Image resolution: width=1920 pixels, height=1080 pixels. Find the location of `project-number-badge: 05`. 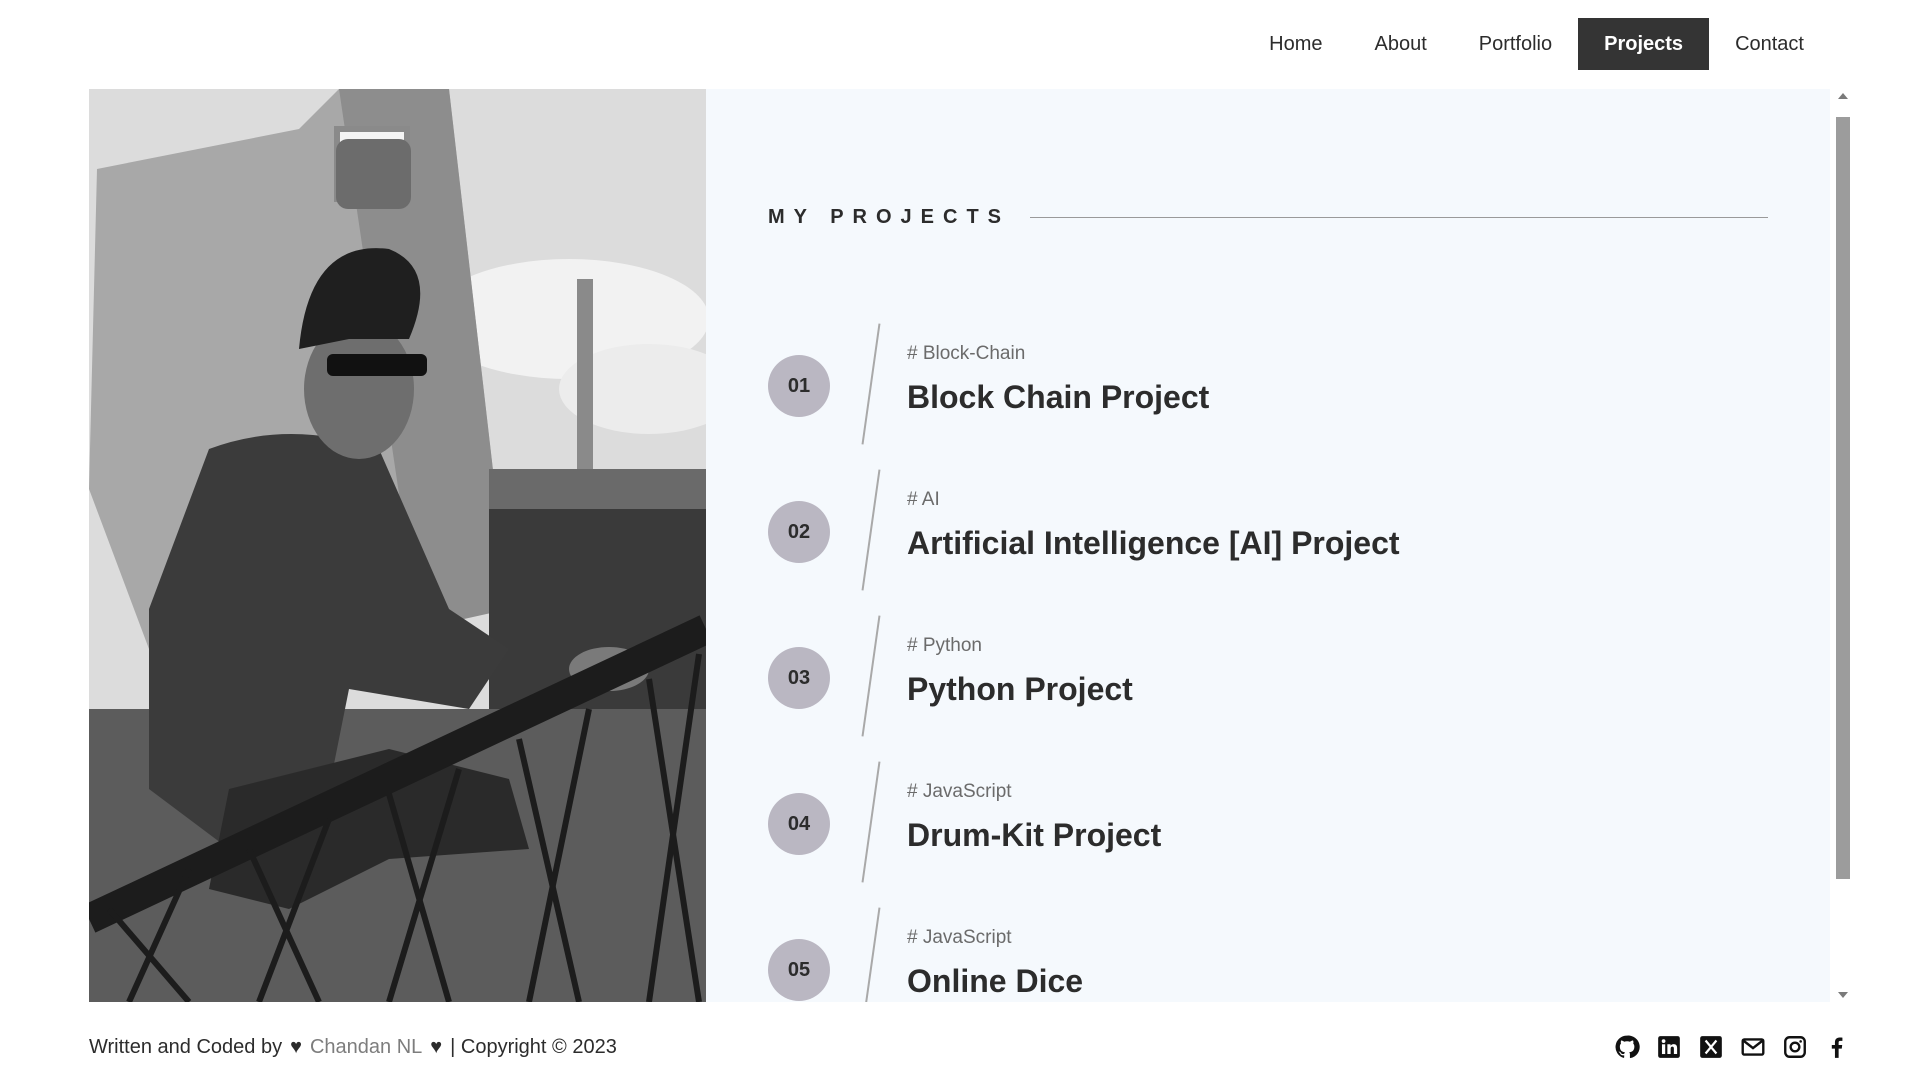

project-number-badge: 05 is located at coordinates (799, 970).